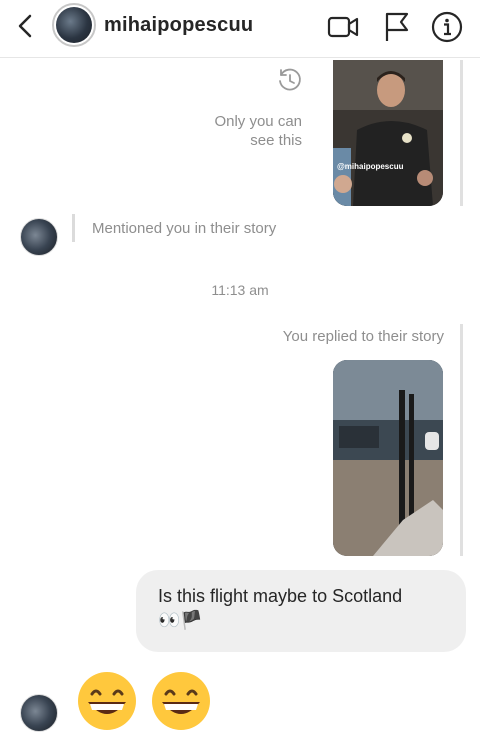  I want to click on username-title: mihaipopescuu, so click(178, 25).